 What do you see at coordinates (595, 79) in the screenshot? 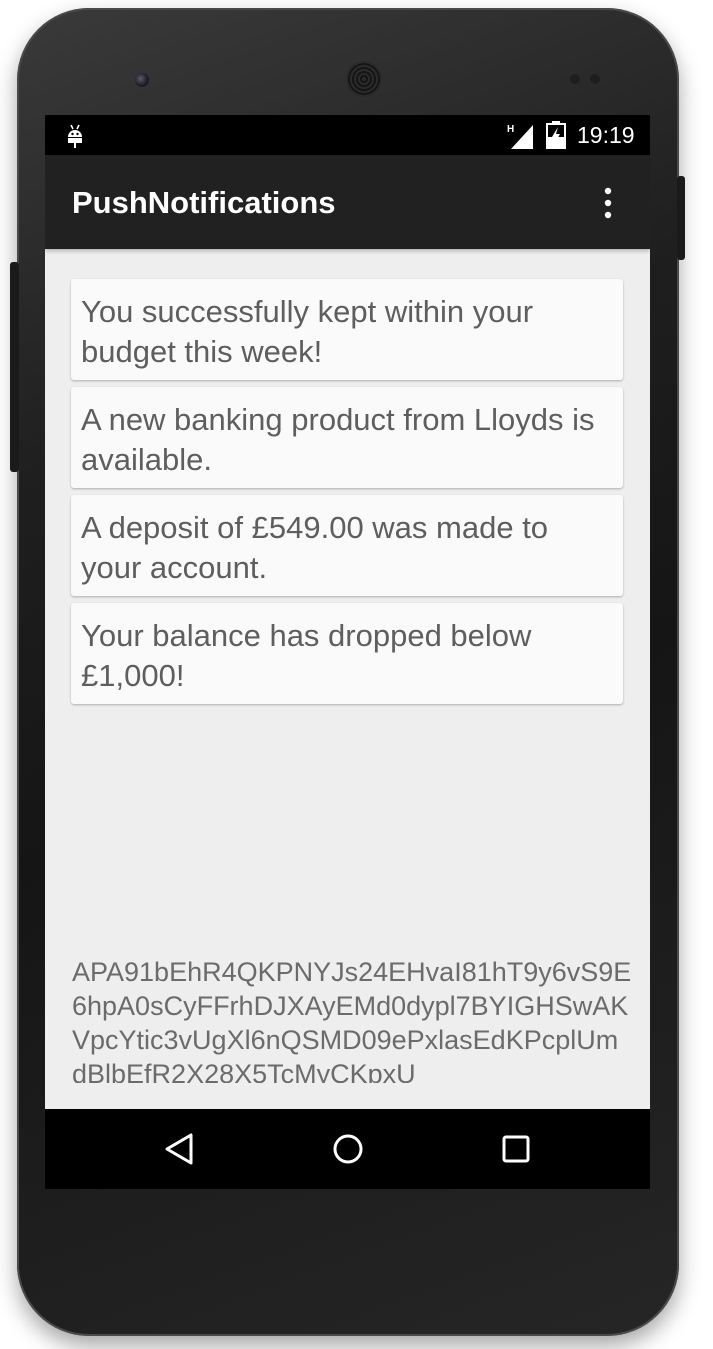
I see `light-sensor` at bounding box center [595, 79].